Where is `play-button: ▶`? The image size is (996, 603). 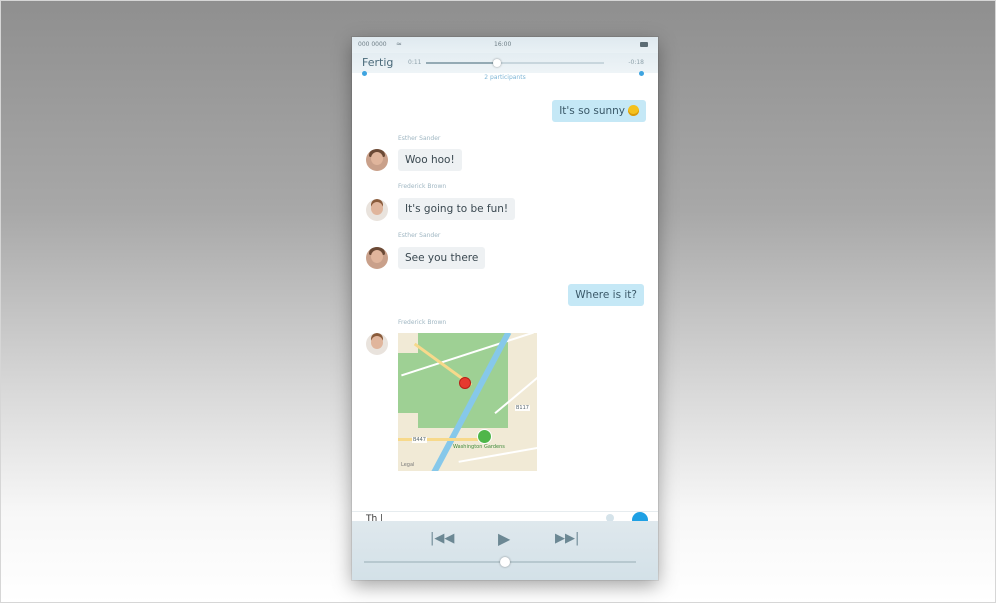
play-button: ▶ is located at coordinates (504, 538).